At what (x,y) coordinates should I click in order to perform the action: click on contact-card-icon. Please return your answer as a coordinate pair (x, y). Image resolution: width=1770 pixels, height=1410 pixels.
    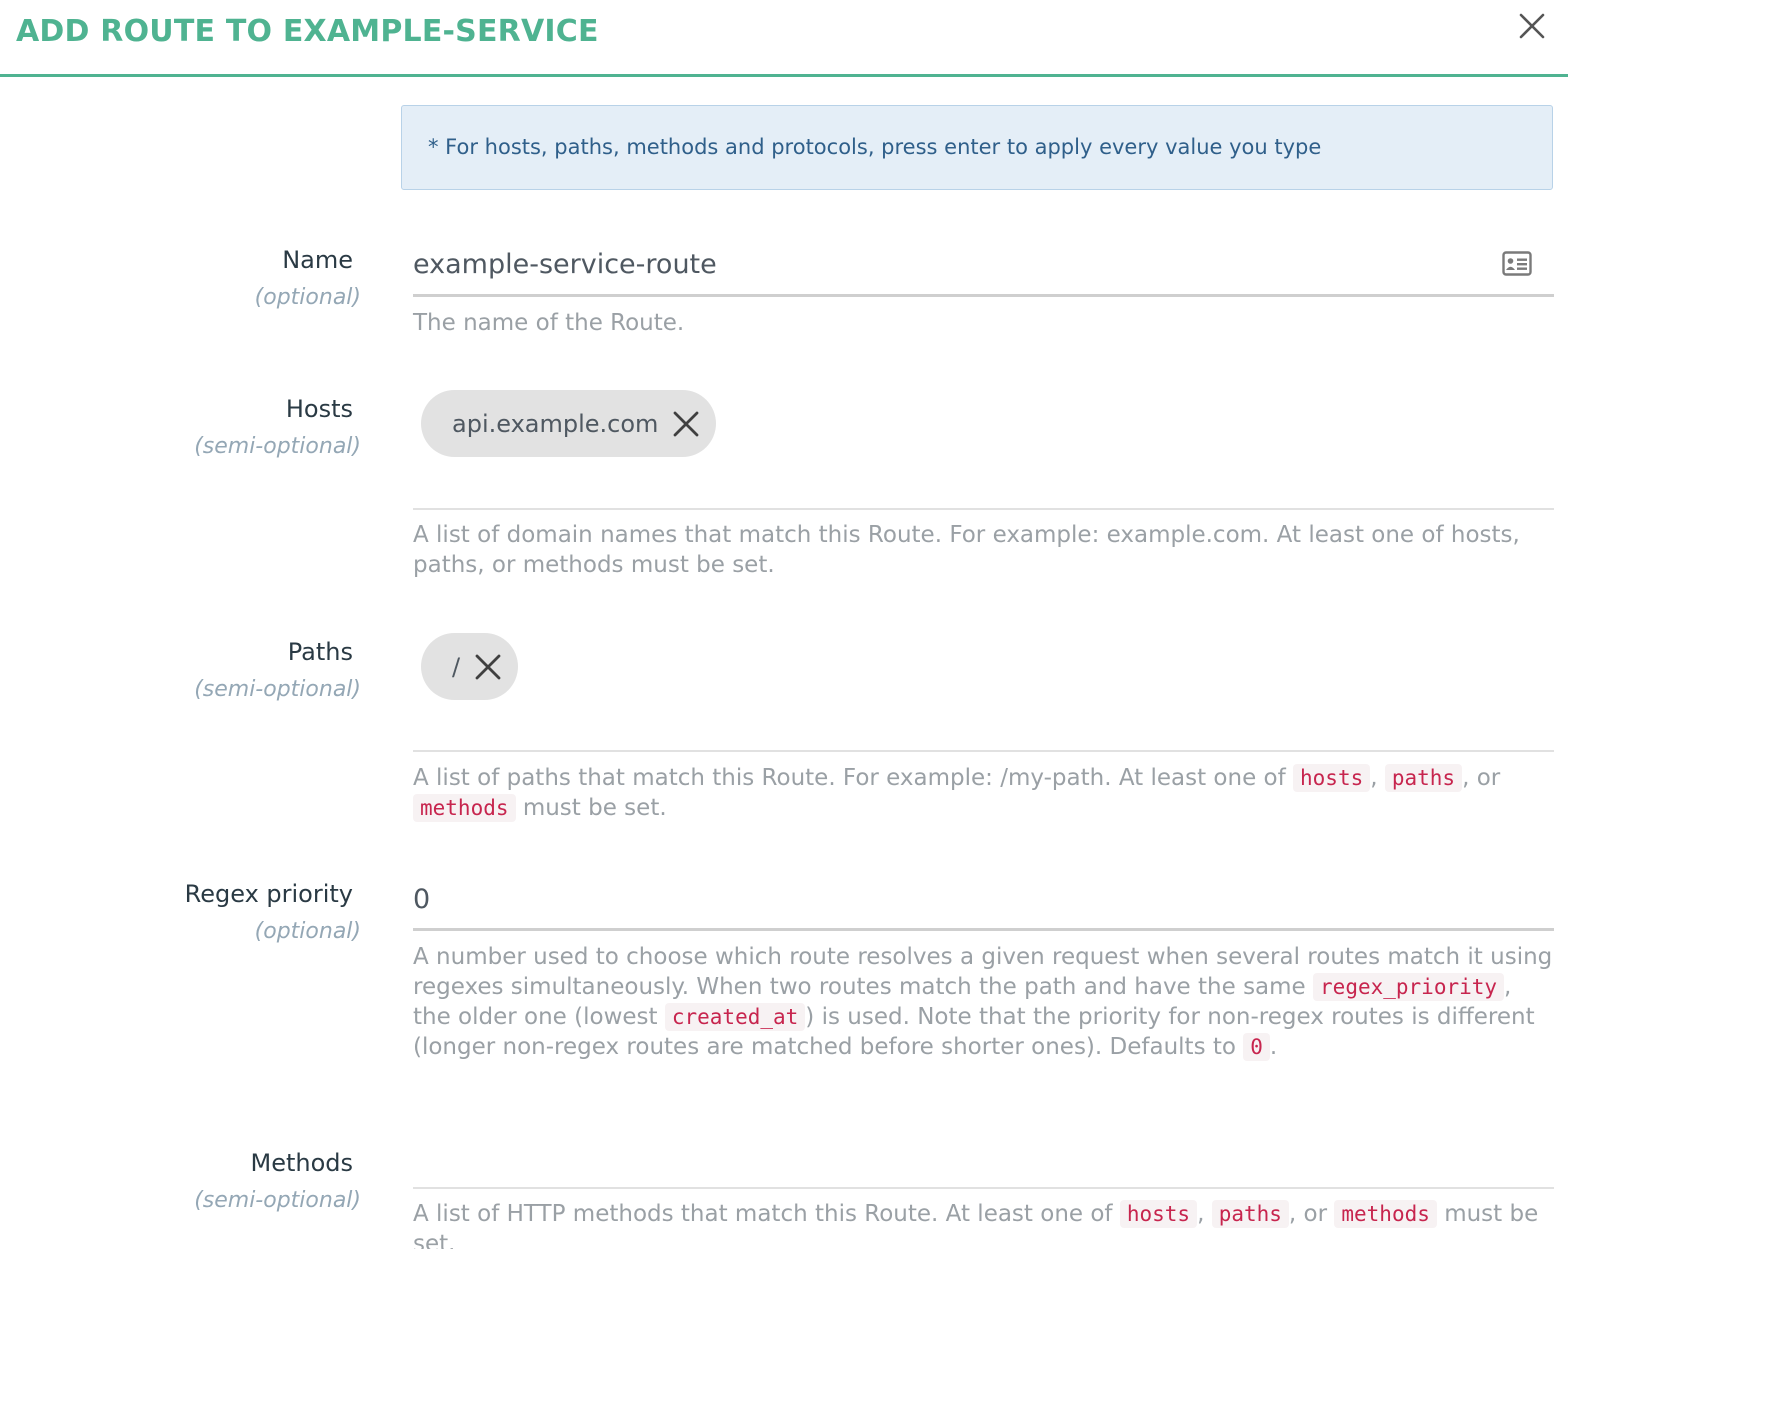
    Looking at the image, I should click on (1517, 263).